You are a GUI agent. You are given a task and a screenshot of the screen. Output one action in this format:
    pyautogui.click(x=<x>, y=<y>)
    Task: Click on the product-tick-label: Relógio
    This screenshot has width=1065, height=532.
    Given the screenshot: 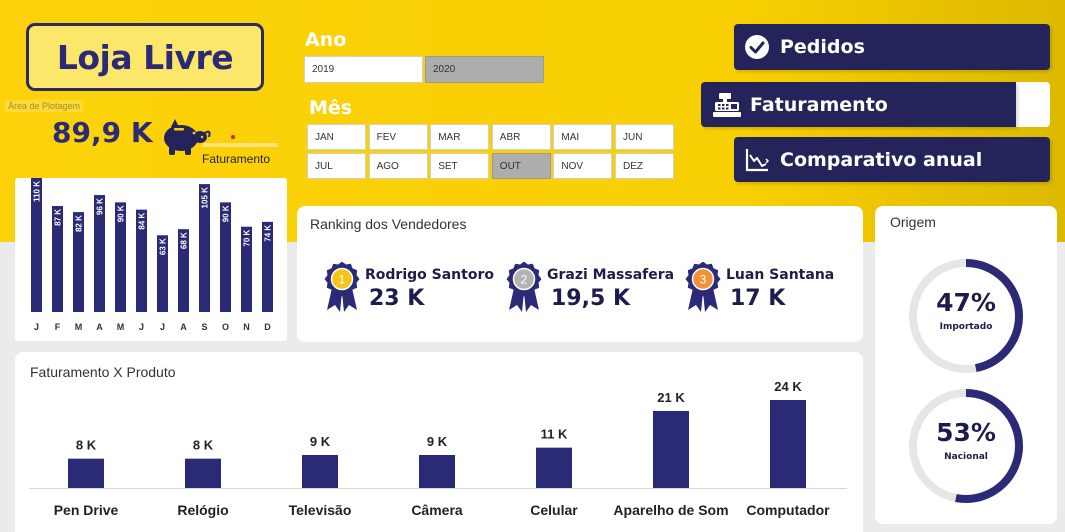 What is the action you would take?
    pyautogui.click(x=202, y=510)
    